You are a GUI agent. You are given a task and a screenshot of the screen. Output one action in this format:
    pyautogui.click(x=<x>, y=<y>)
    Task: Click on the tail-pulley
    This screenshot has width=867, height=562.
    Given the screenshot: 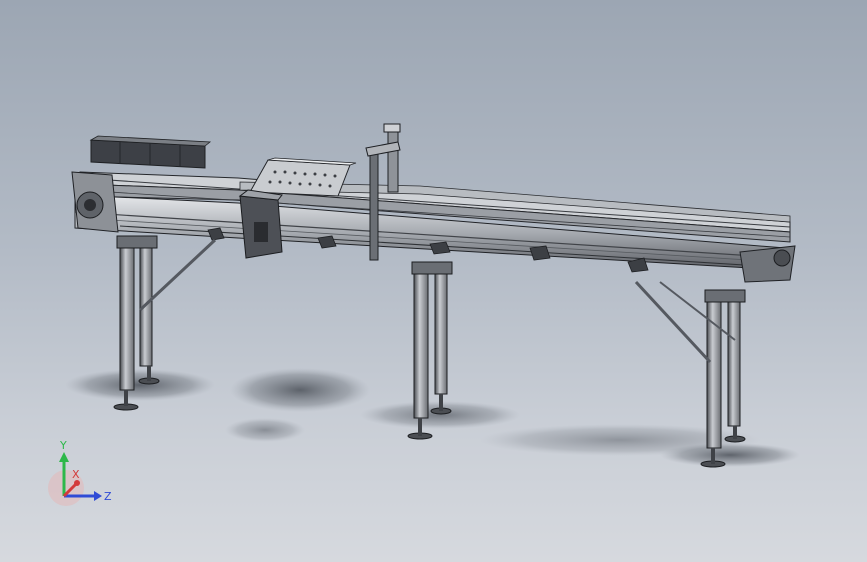 What is the action you would take?
    pyautogui.click(x=767, y=264)
    